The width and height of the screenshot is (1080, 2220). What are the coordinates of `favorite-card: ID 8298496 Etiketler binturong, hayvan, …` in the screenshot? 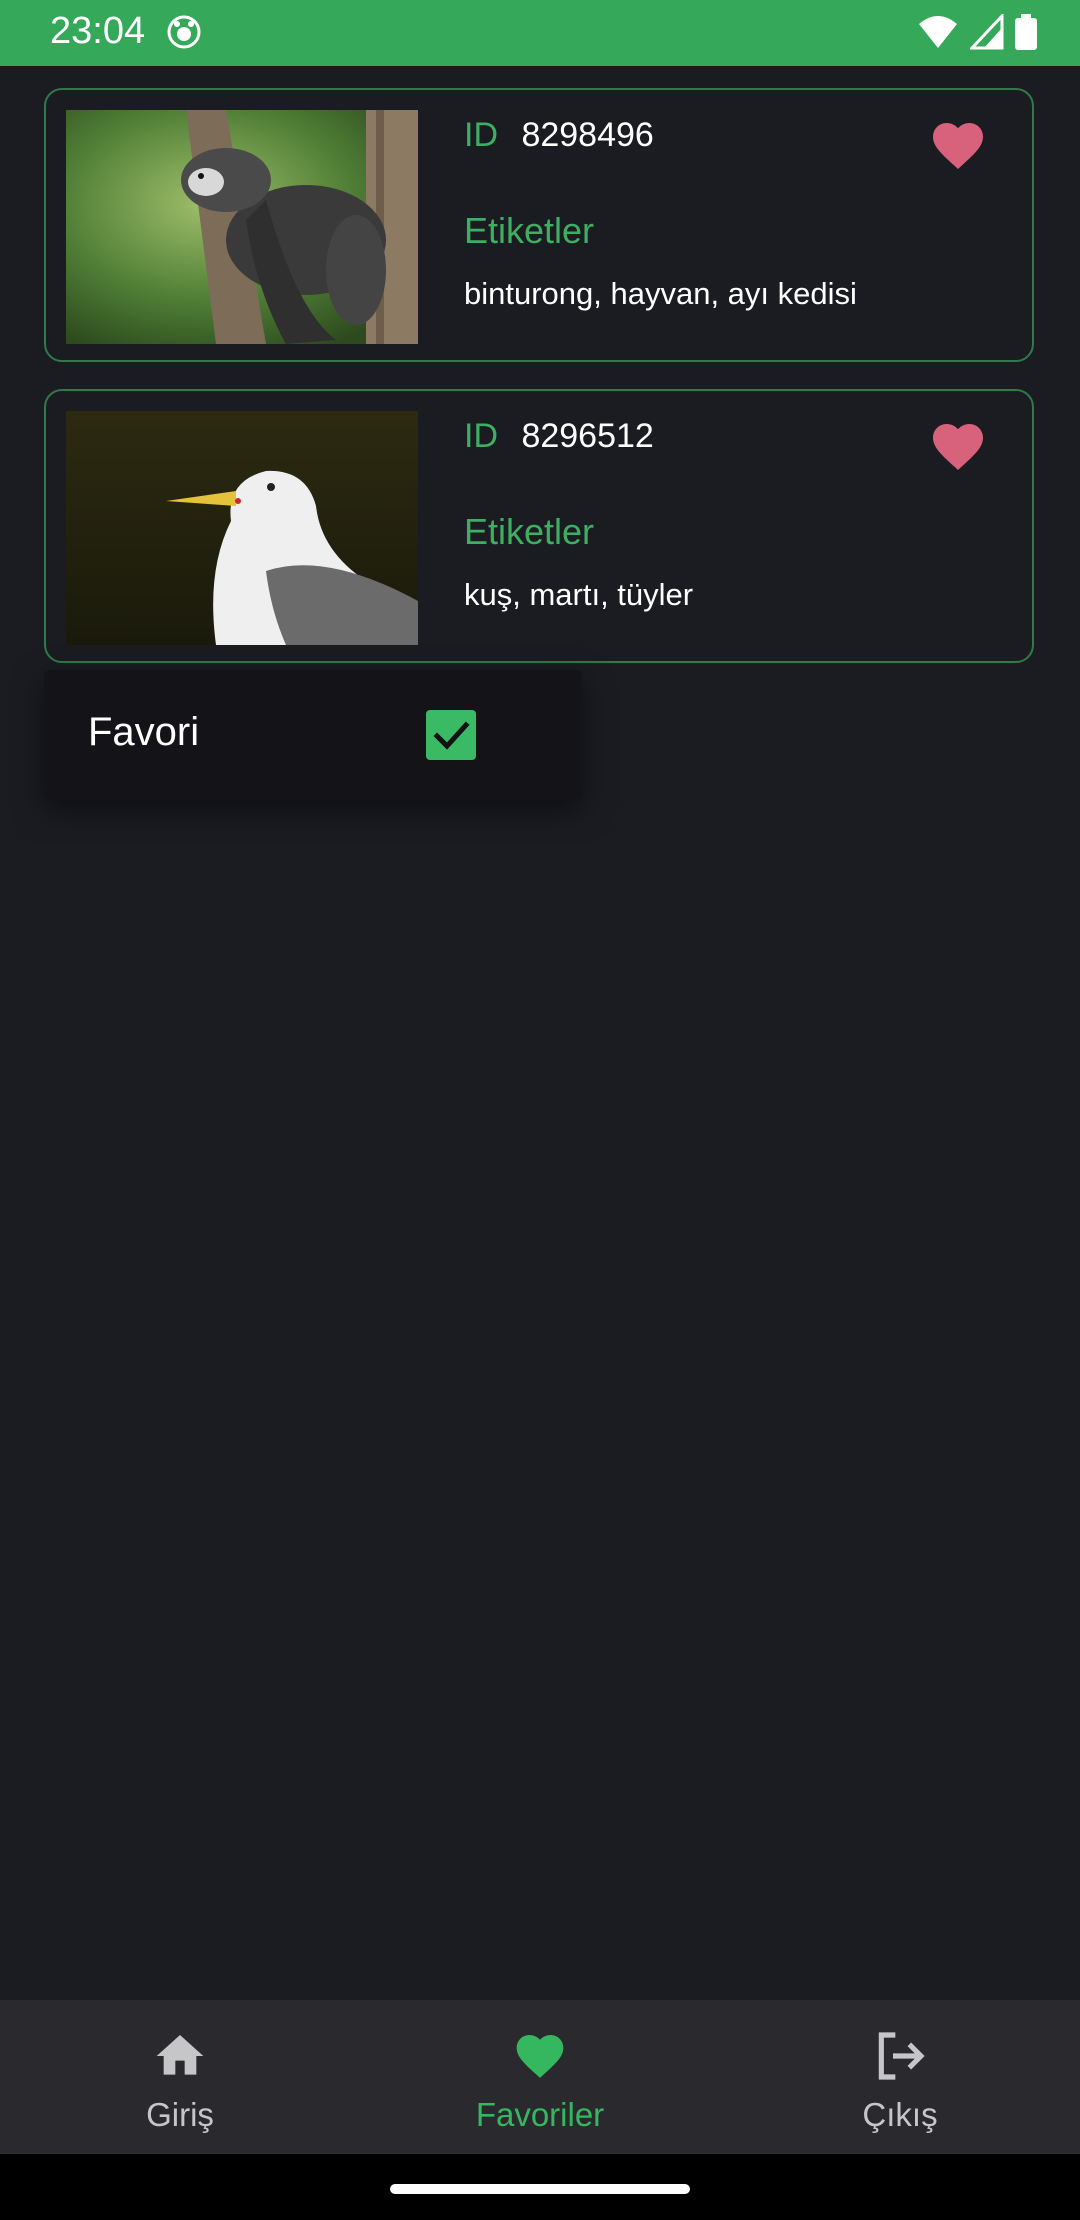 It's located at (539, 225).